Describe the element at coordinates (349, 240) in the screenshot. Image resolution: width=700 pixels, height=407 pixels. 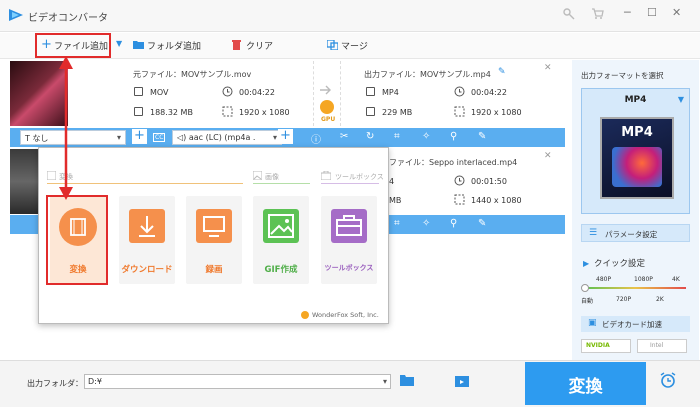
I see `toolbox-tile: ツールボックス` at that location.